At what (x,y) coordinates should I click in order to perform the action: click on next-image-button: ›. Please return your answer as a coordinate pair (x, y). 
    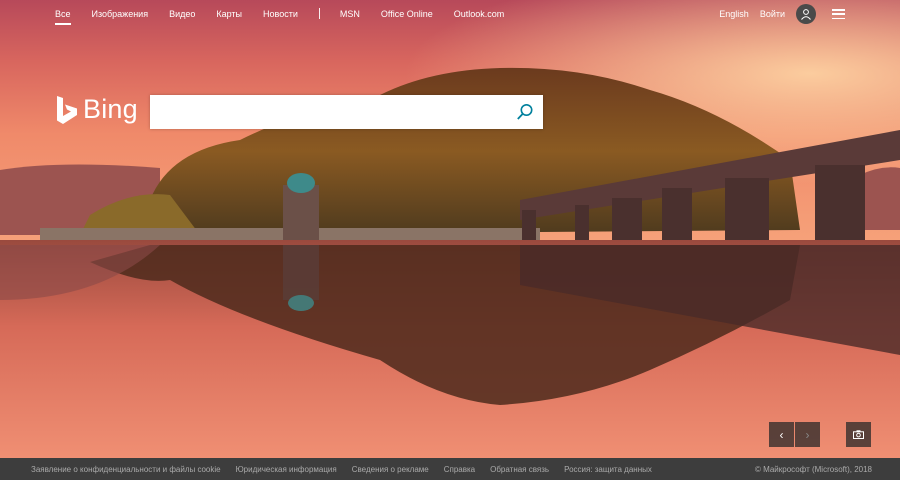
    Looking at the image, I should click on (807, 434).